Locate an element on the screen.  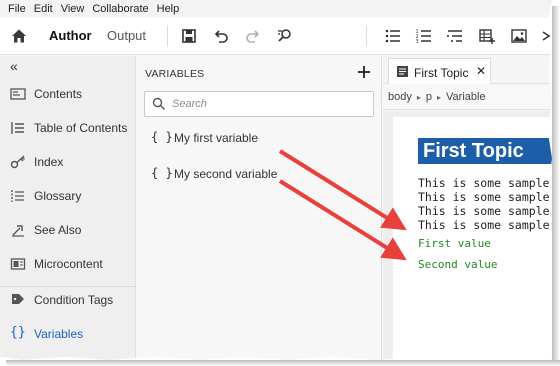
nav-item-index: Index is located at coordinates (68, 162).